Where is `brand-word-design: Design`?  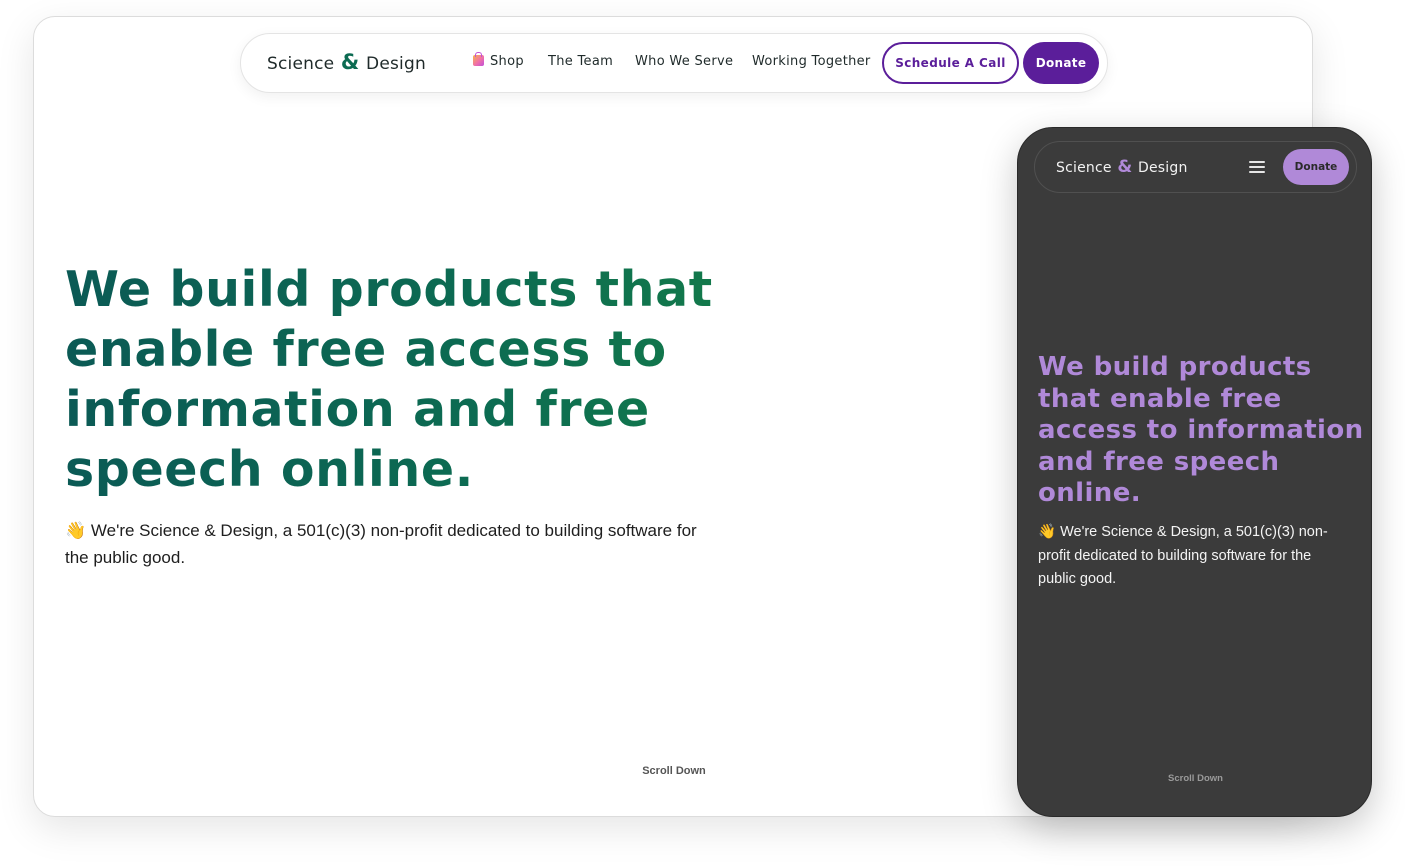
brand-word-design: Design is located at coordinates (396, 64).